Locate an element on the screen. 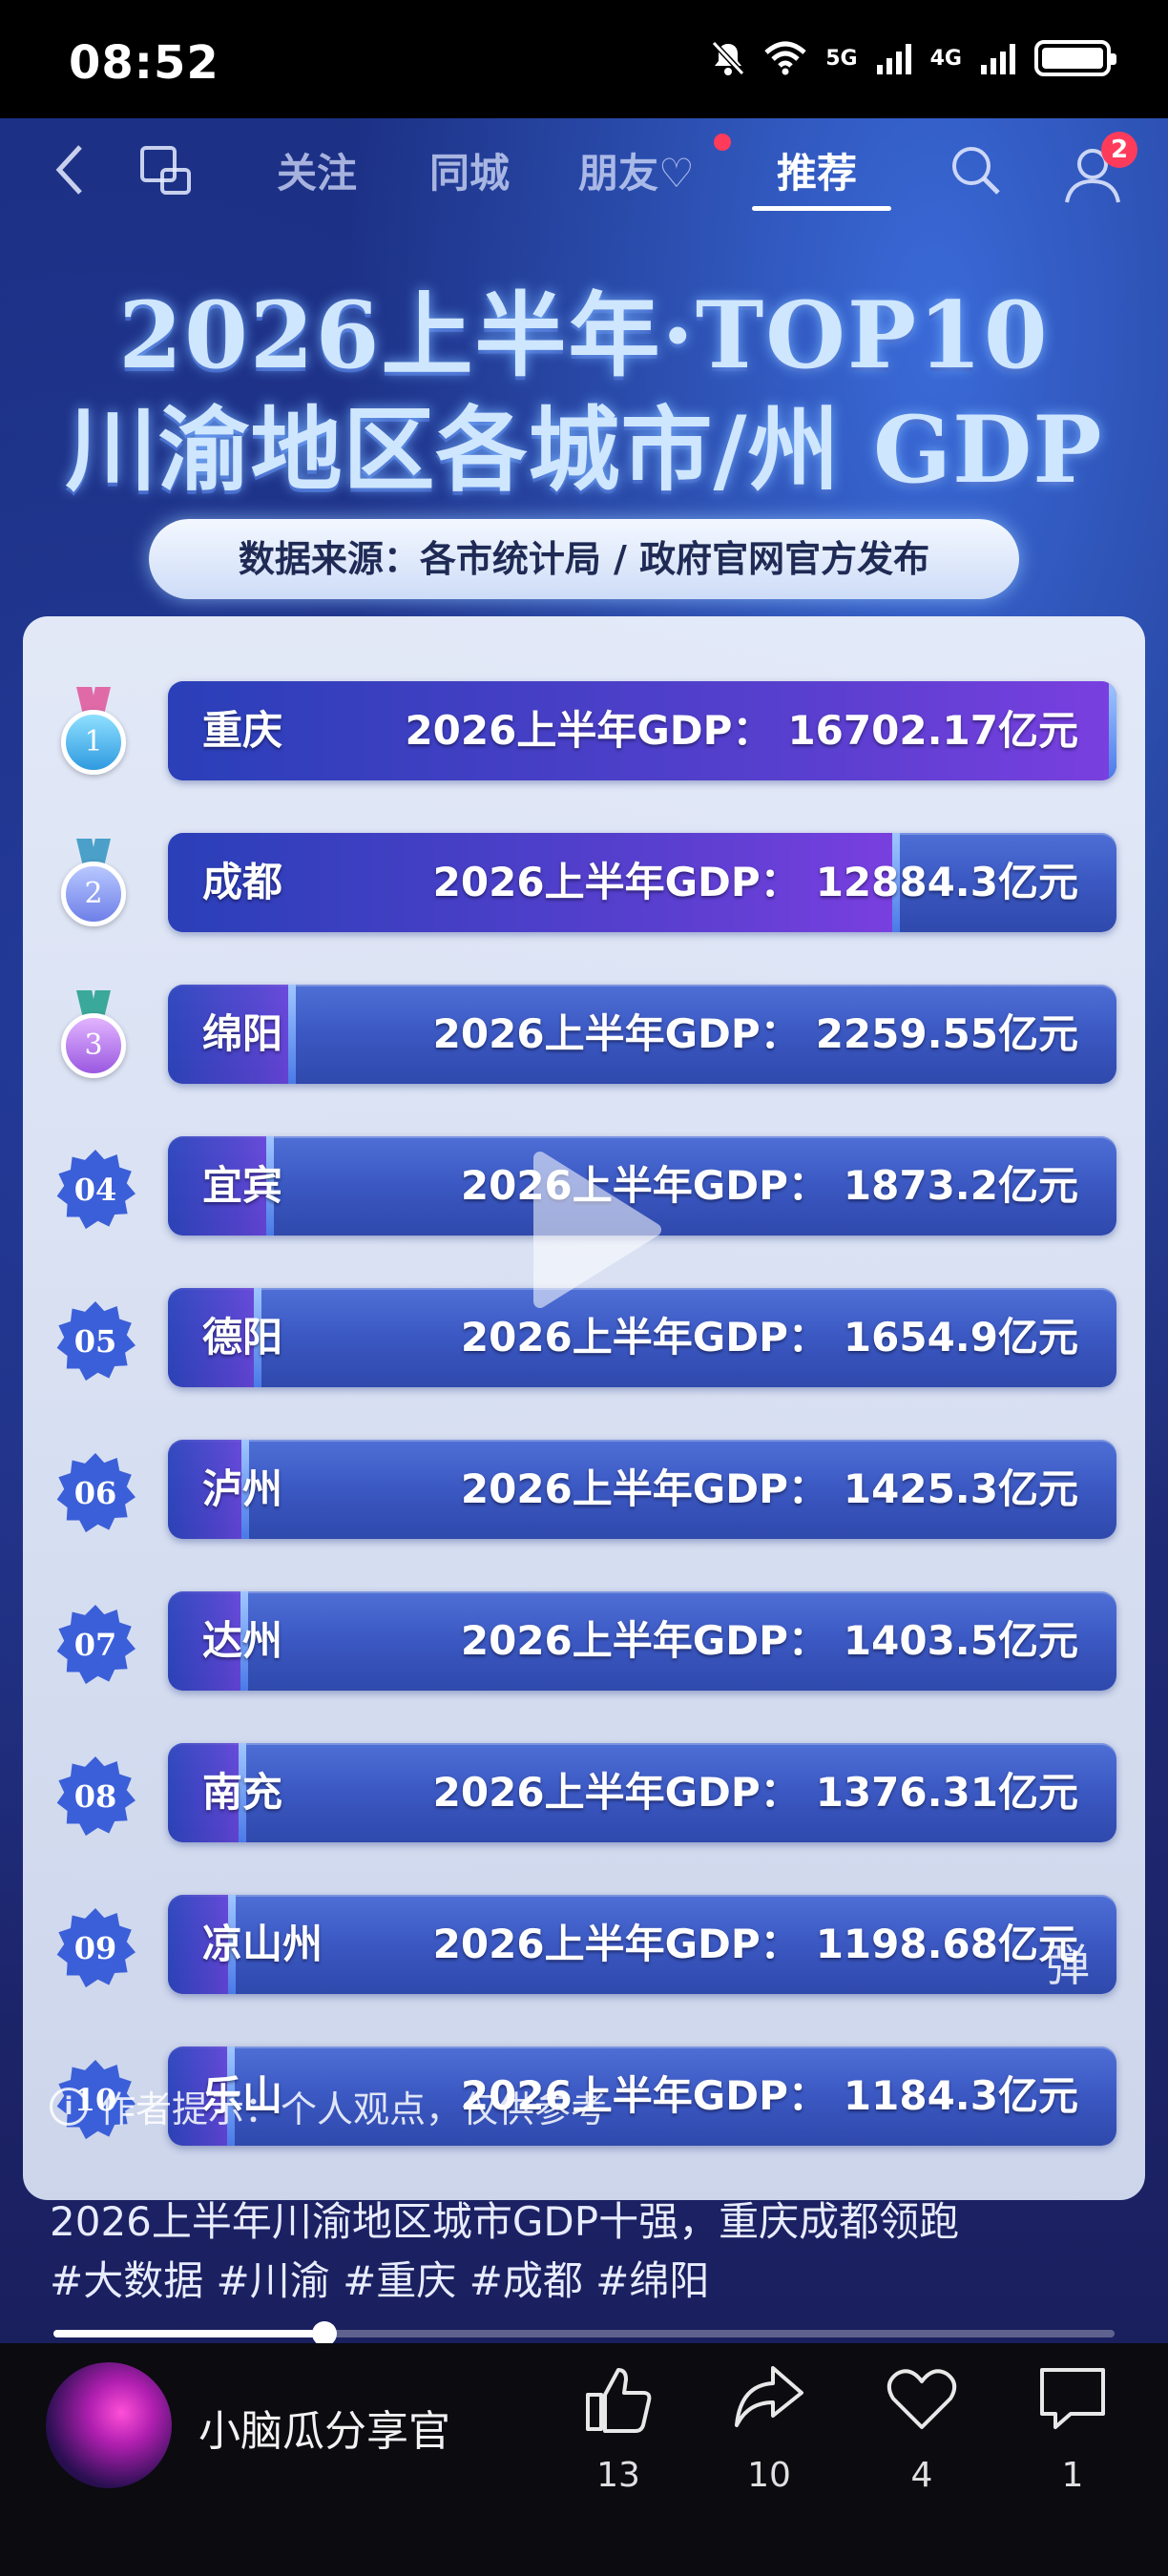 The image size is (1168, 2576). gdp-value: 1403.5 is located at coordinates (920, 1640).